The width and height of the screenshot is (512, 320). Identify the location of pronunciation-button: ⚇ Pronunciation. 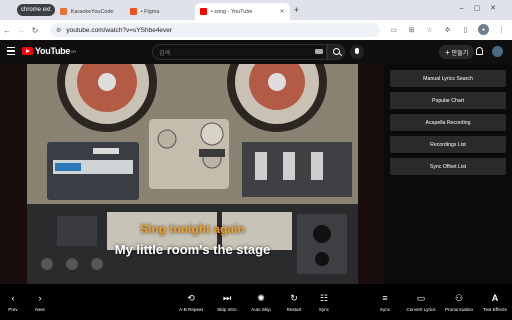
(459, 302).